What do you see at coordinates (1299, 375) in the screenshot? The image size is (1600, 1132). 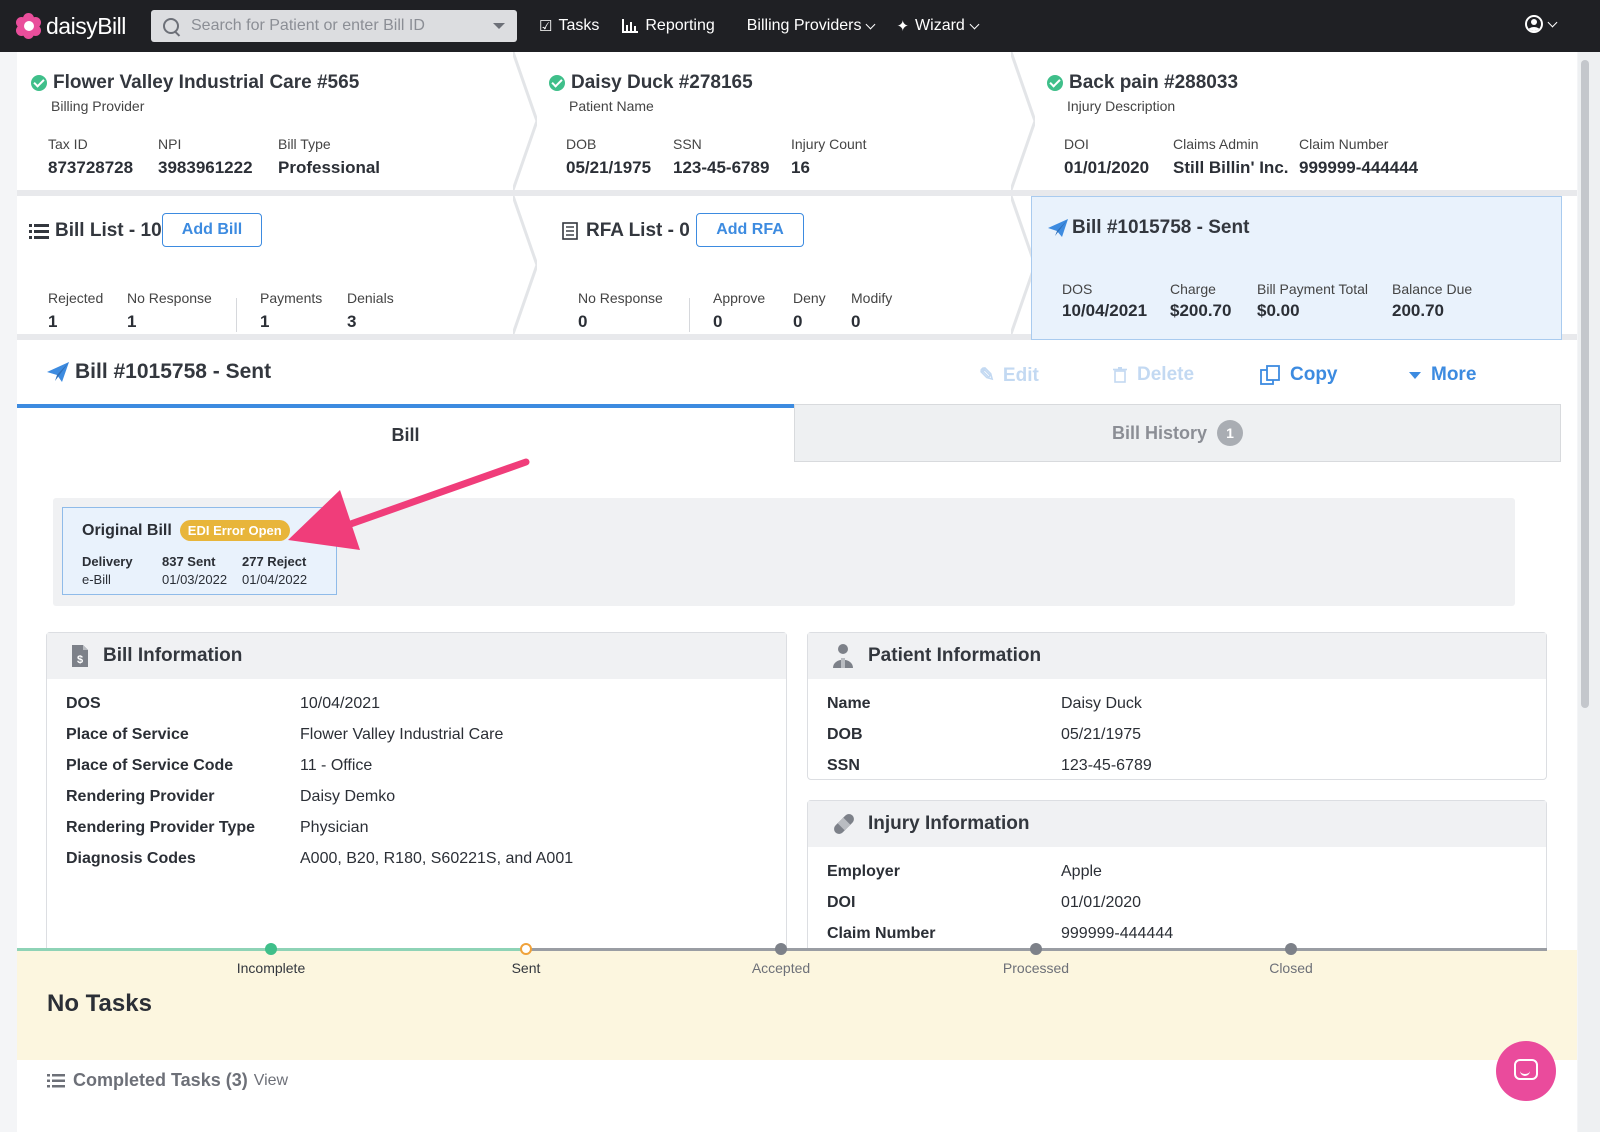 I see `copy-button: Copy` at bounding box center [1299, 375].